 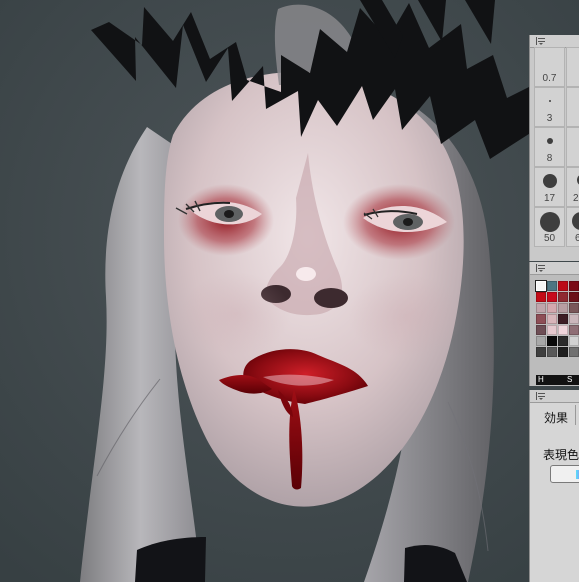 What do you see at coordinates (572, 67) in the screenshot?
I see `brush-size-partial-top` at bounding box center [572, 67].